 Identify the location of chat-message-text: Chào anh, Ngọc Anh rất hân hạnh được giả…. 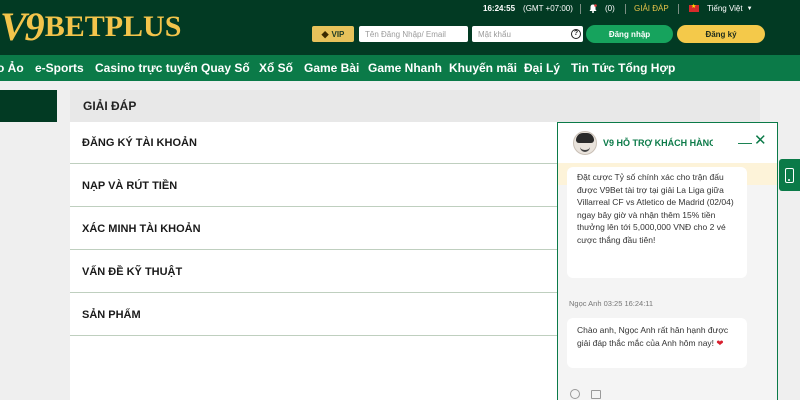
(653, 336).